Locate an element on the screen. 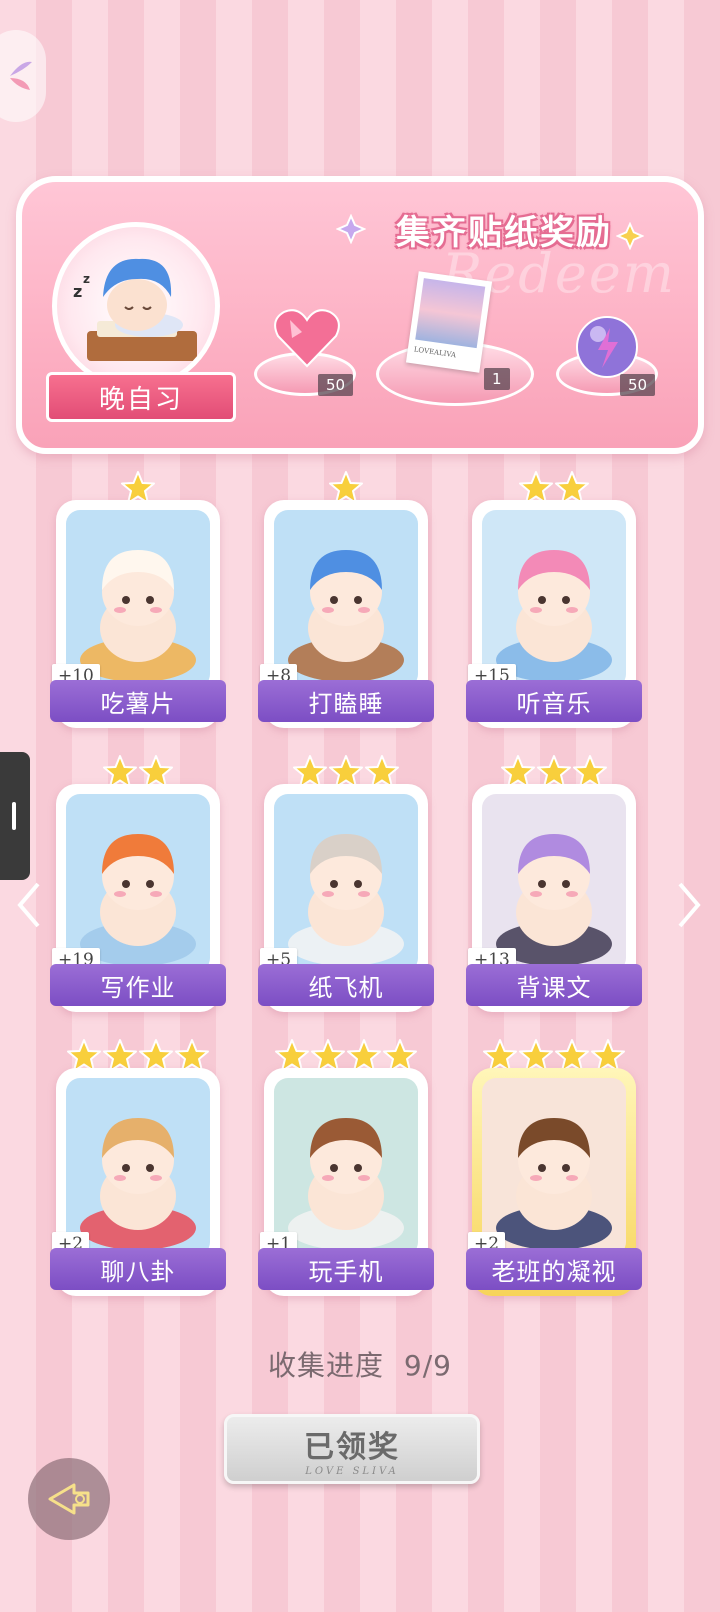 Image resolution: width=720 pixels, height=1612 pixels. sticker-card: +10 吃薯片 is located at coordinates (138, 600).